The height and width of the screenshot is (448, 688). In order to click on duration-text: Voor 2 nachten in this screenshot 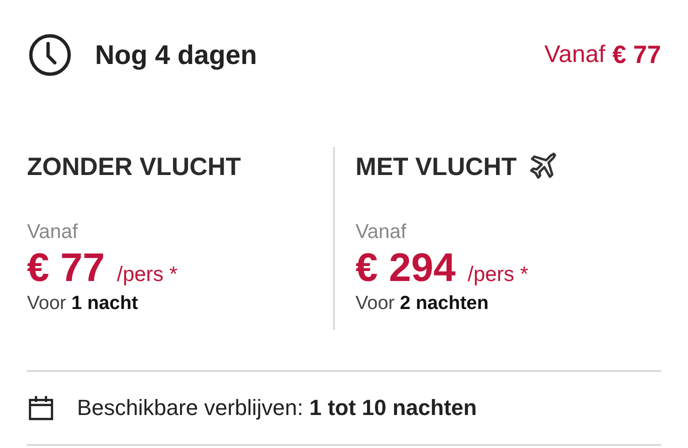, I will do `click(423, 304)`.